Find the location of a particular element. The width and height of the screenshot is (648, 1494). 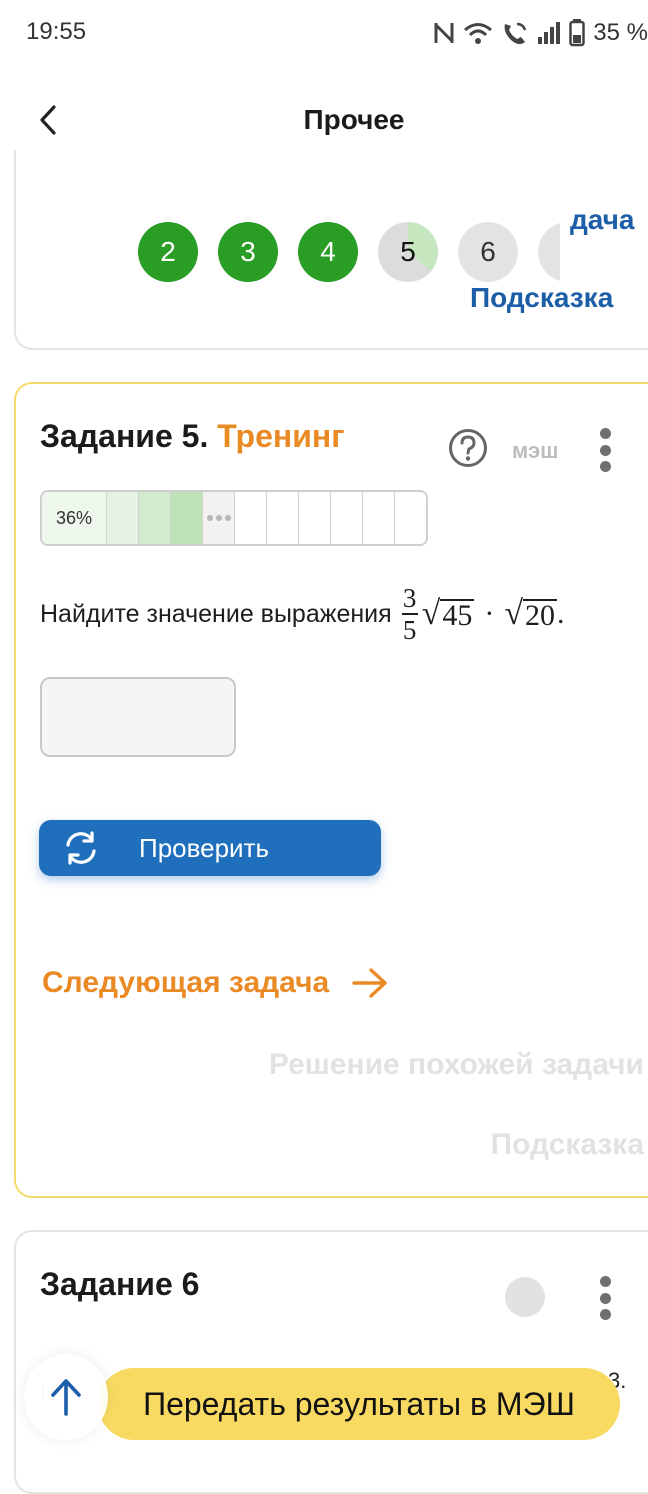

scroll-up-button is located at coordinates (66, 1397).